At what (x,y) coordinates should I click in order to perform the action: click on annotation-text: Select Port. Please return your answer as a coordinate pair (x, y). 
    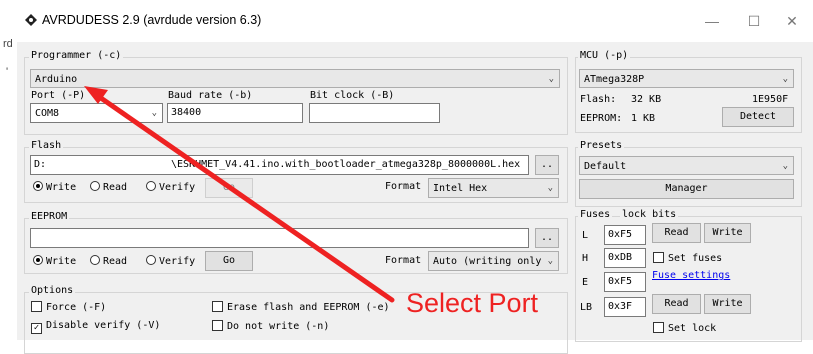
    Looking at the image, I should click on (472, 303).